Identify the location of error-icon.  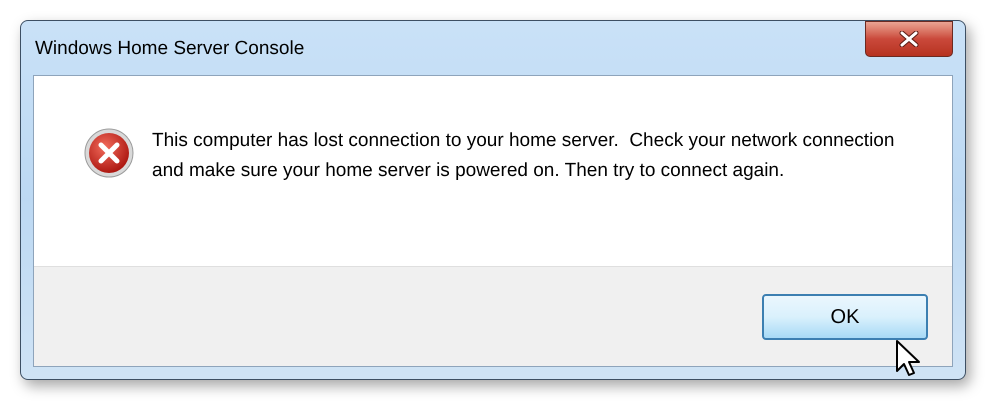
(109, 153).